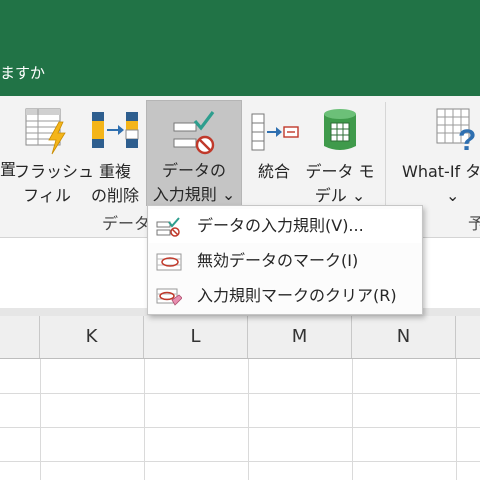  What do you see at coordinates (48, 134) in the screenshot?
I see `flash-fill-icon` at bounding box center [48, 134].